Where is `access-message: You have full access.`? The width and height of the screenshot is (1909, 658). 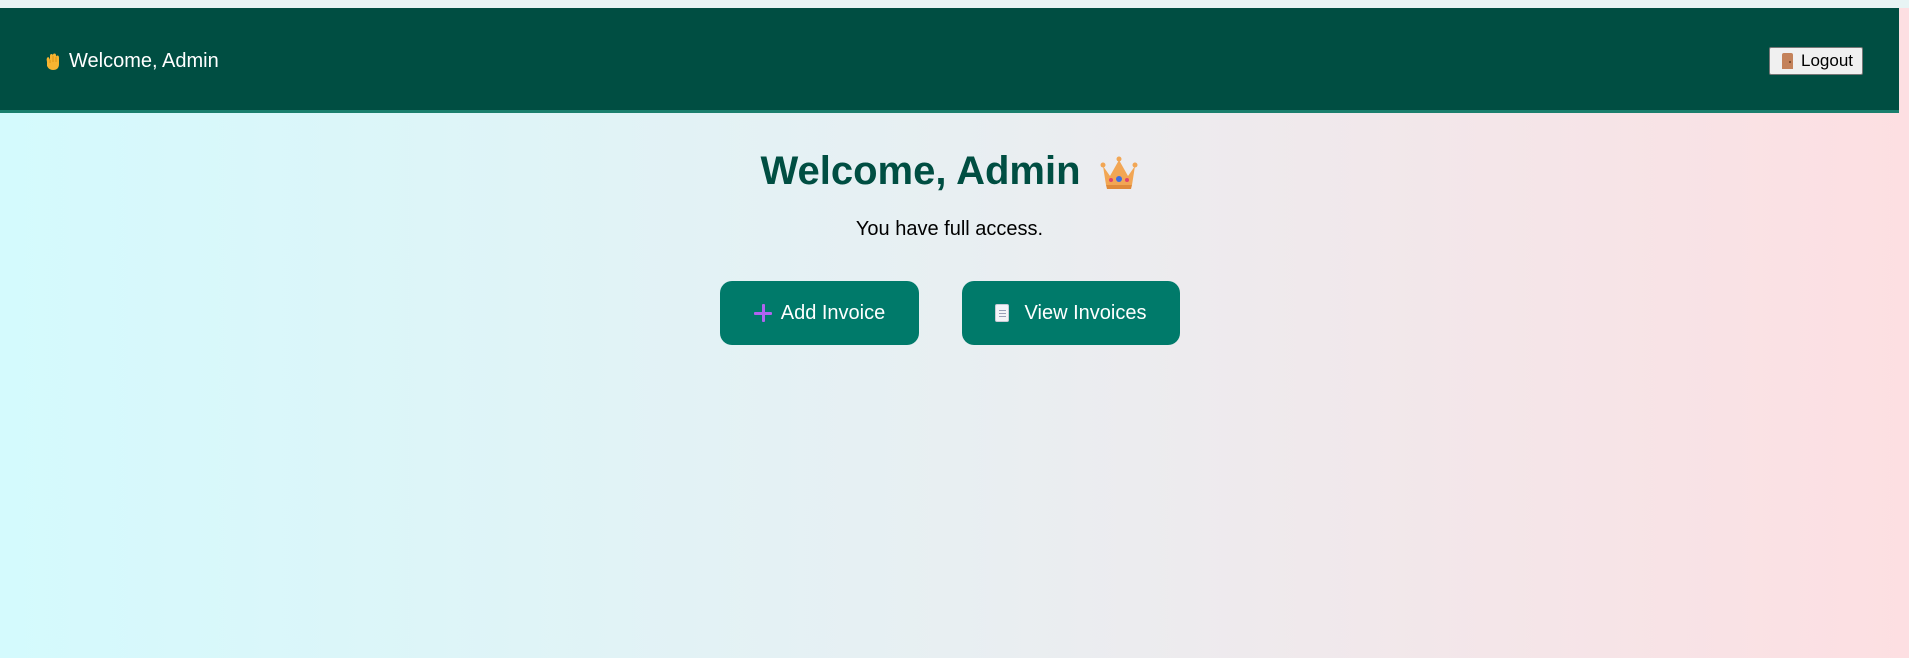 access-message: You have full access. is located at coordinates (949, 229).